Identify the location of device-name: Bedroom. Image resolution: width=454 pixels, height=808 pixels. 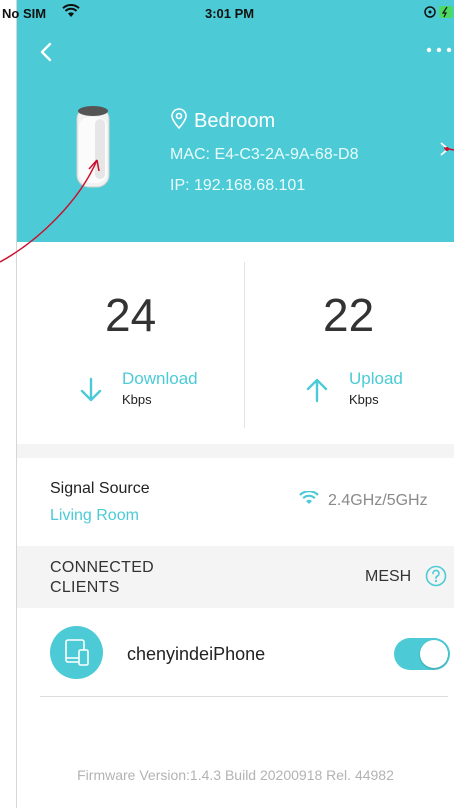
(235, 120).